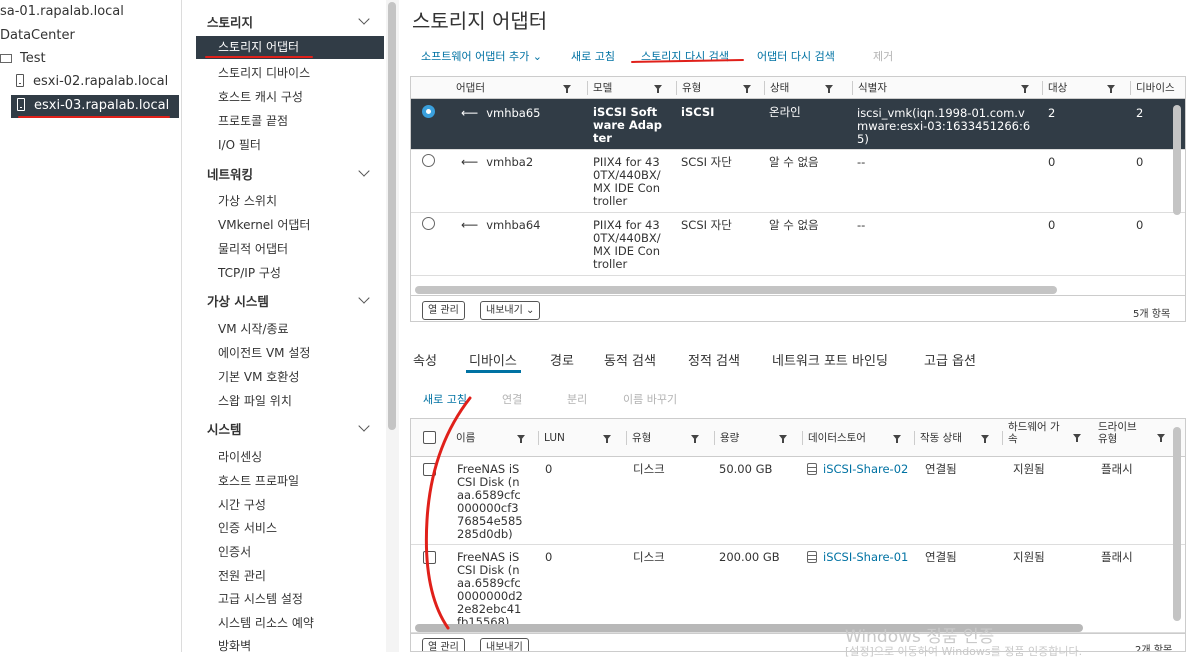  What do you see at coordinates (230, 21) in the screenshot?
I see `nav-section-storage: 스토리지` at bounding box center [230, 21].